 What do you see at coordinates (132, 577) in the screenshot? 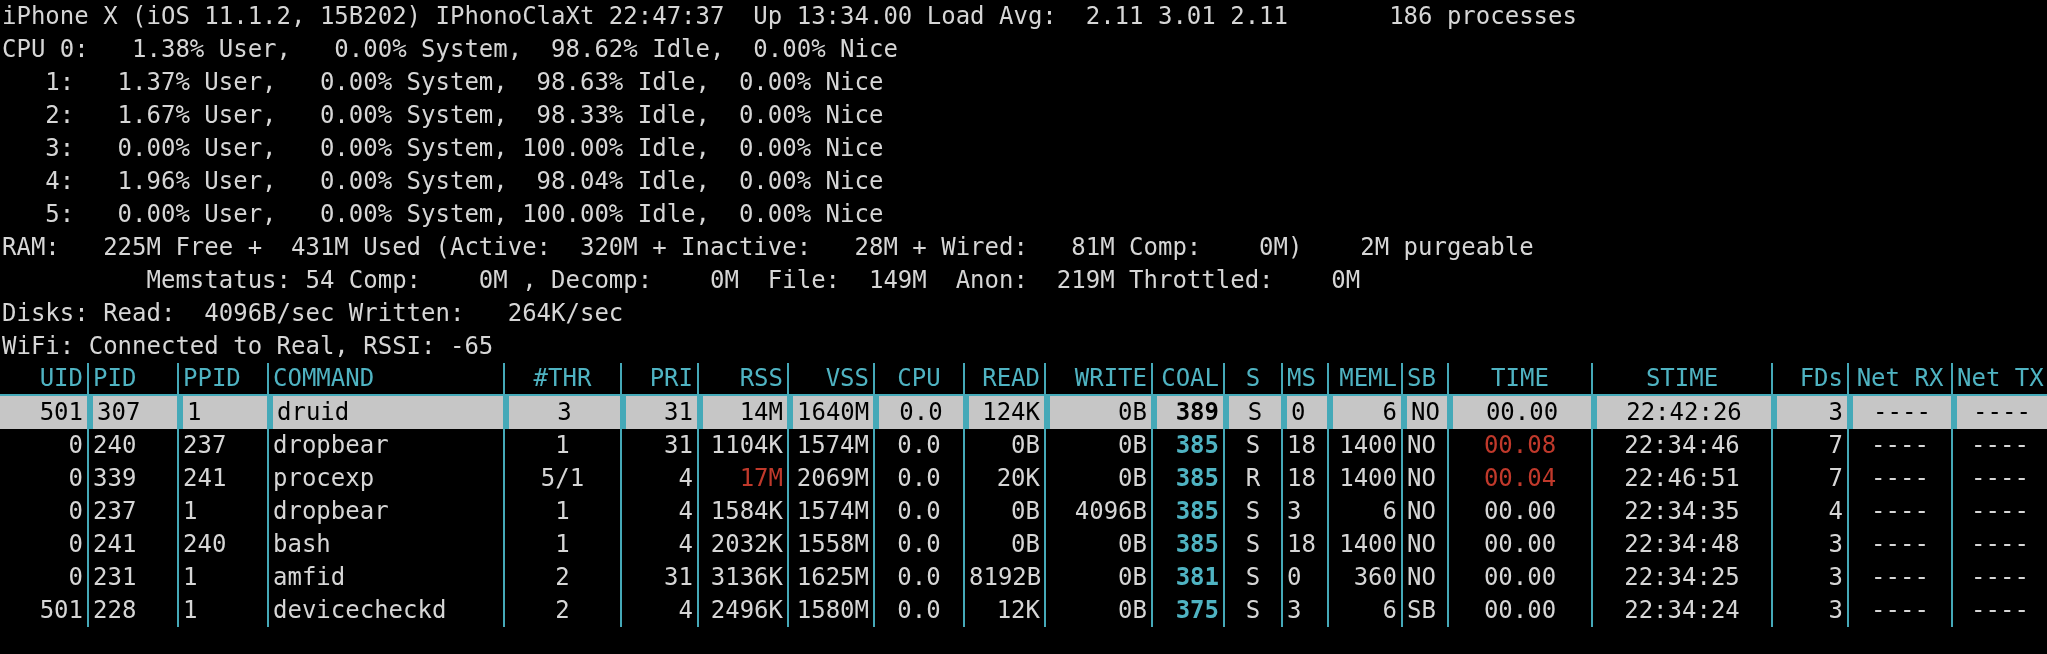
I see `table-cell: 231` at bounding box center [132, 577].